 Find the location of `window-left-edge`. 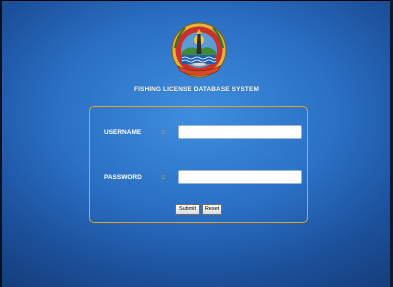

window-left-edge is located at coordinates (1, 143).